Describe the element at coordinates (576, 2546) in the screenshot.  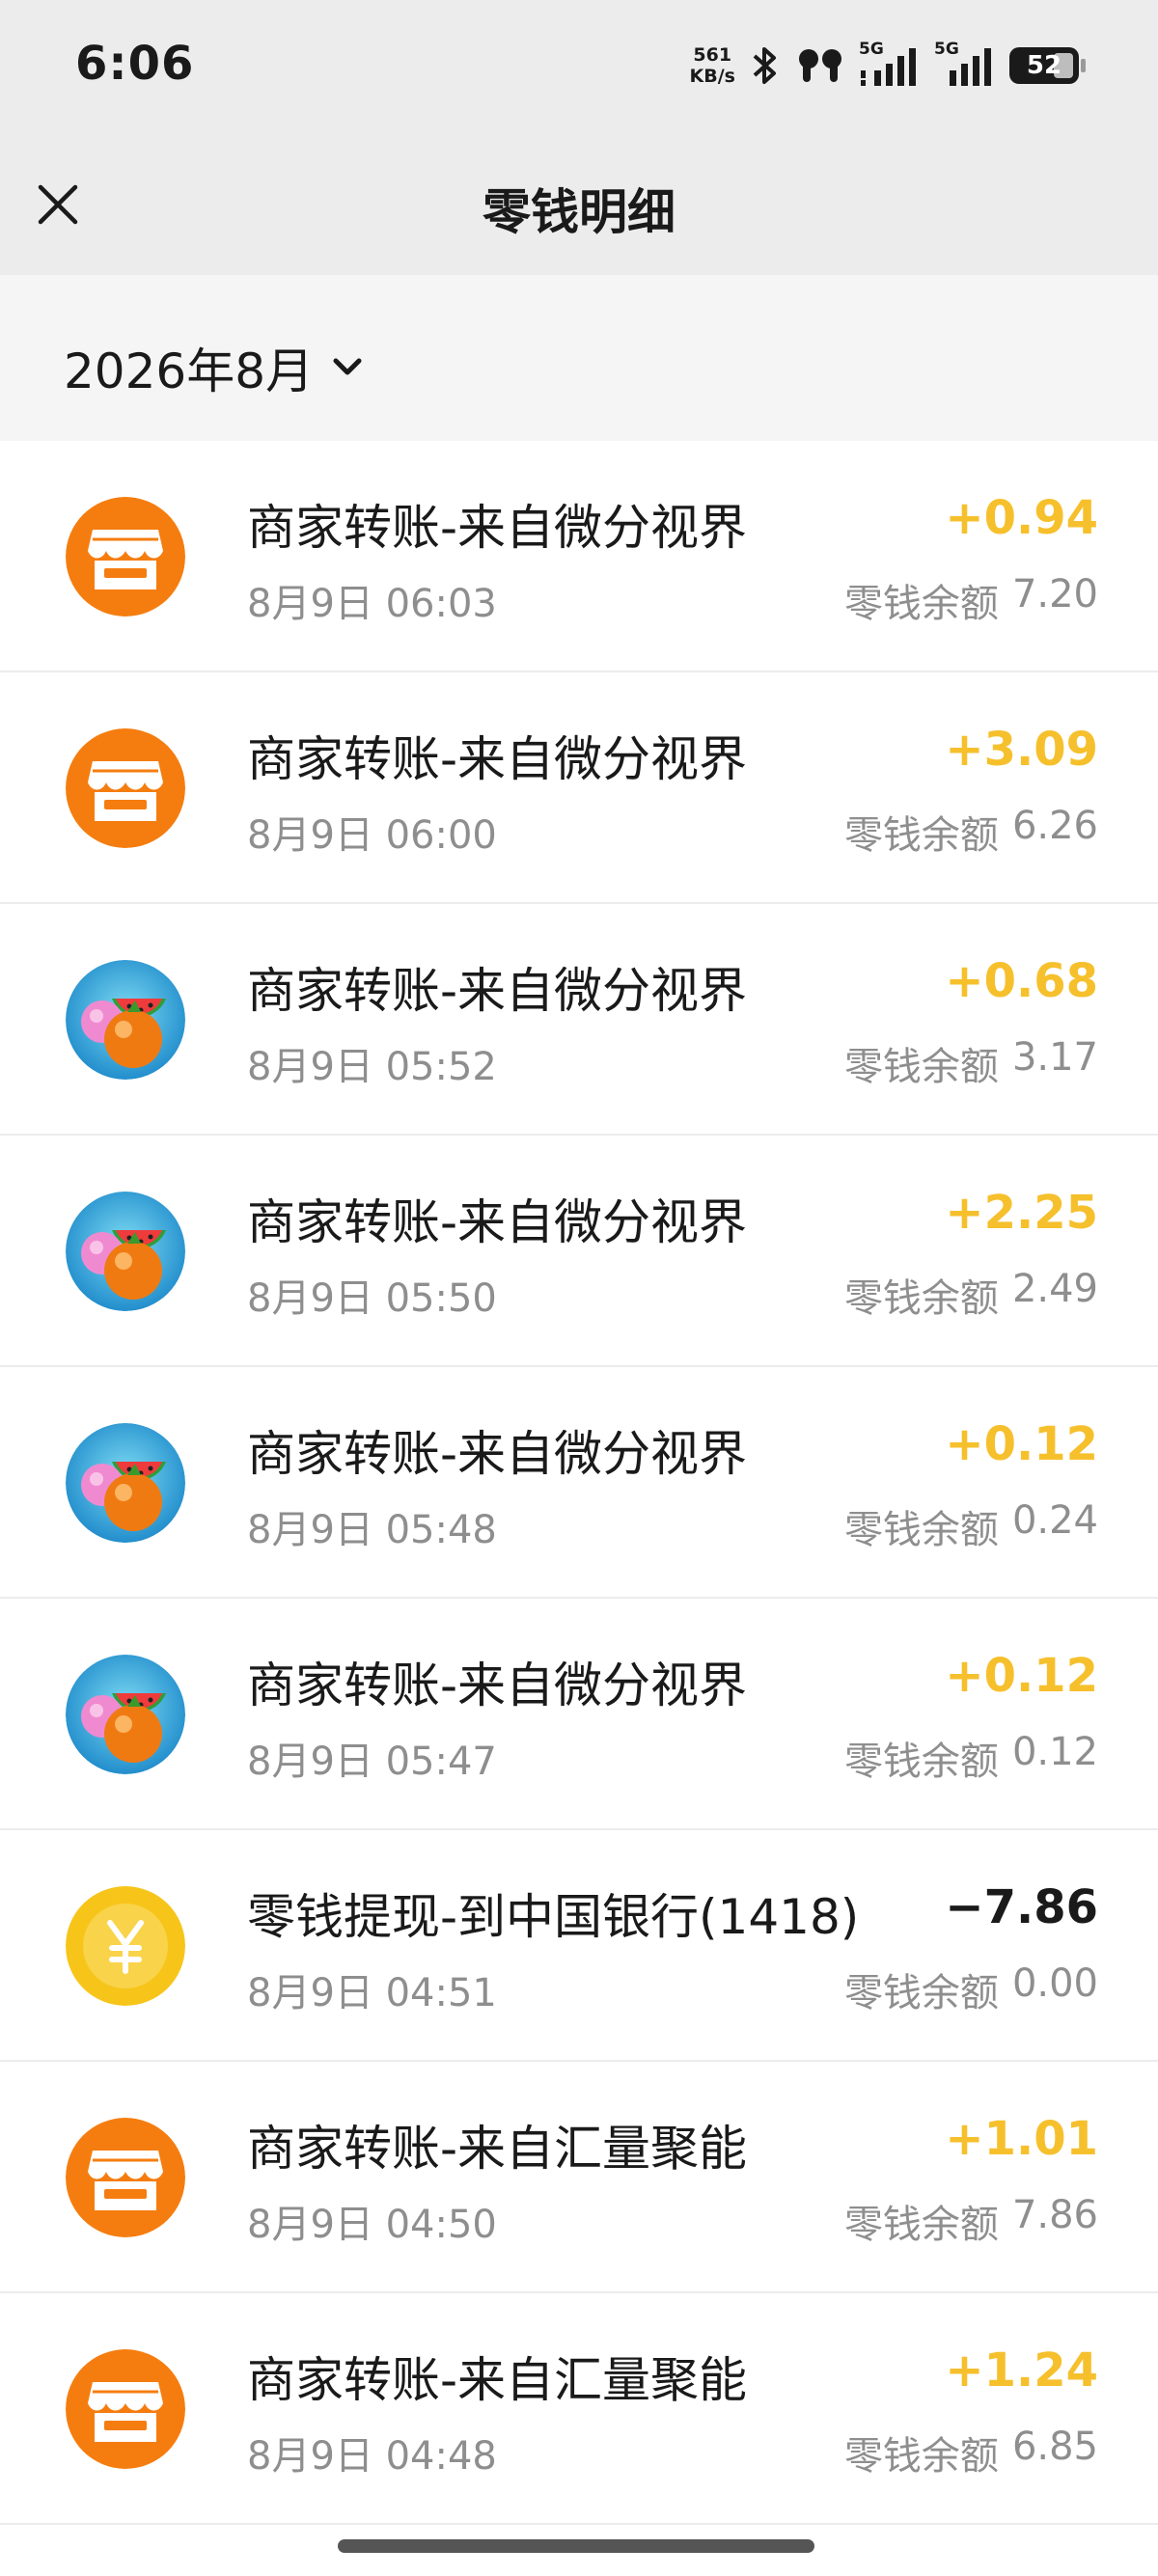
I see `home-indicator` at that location.